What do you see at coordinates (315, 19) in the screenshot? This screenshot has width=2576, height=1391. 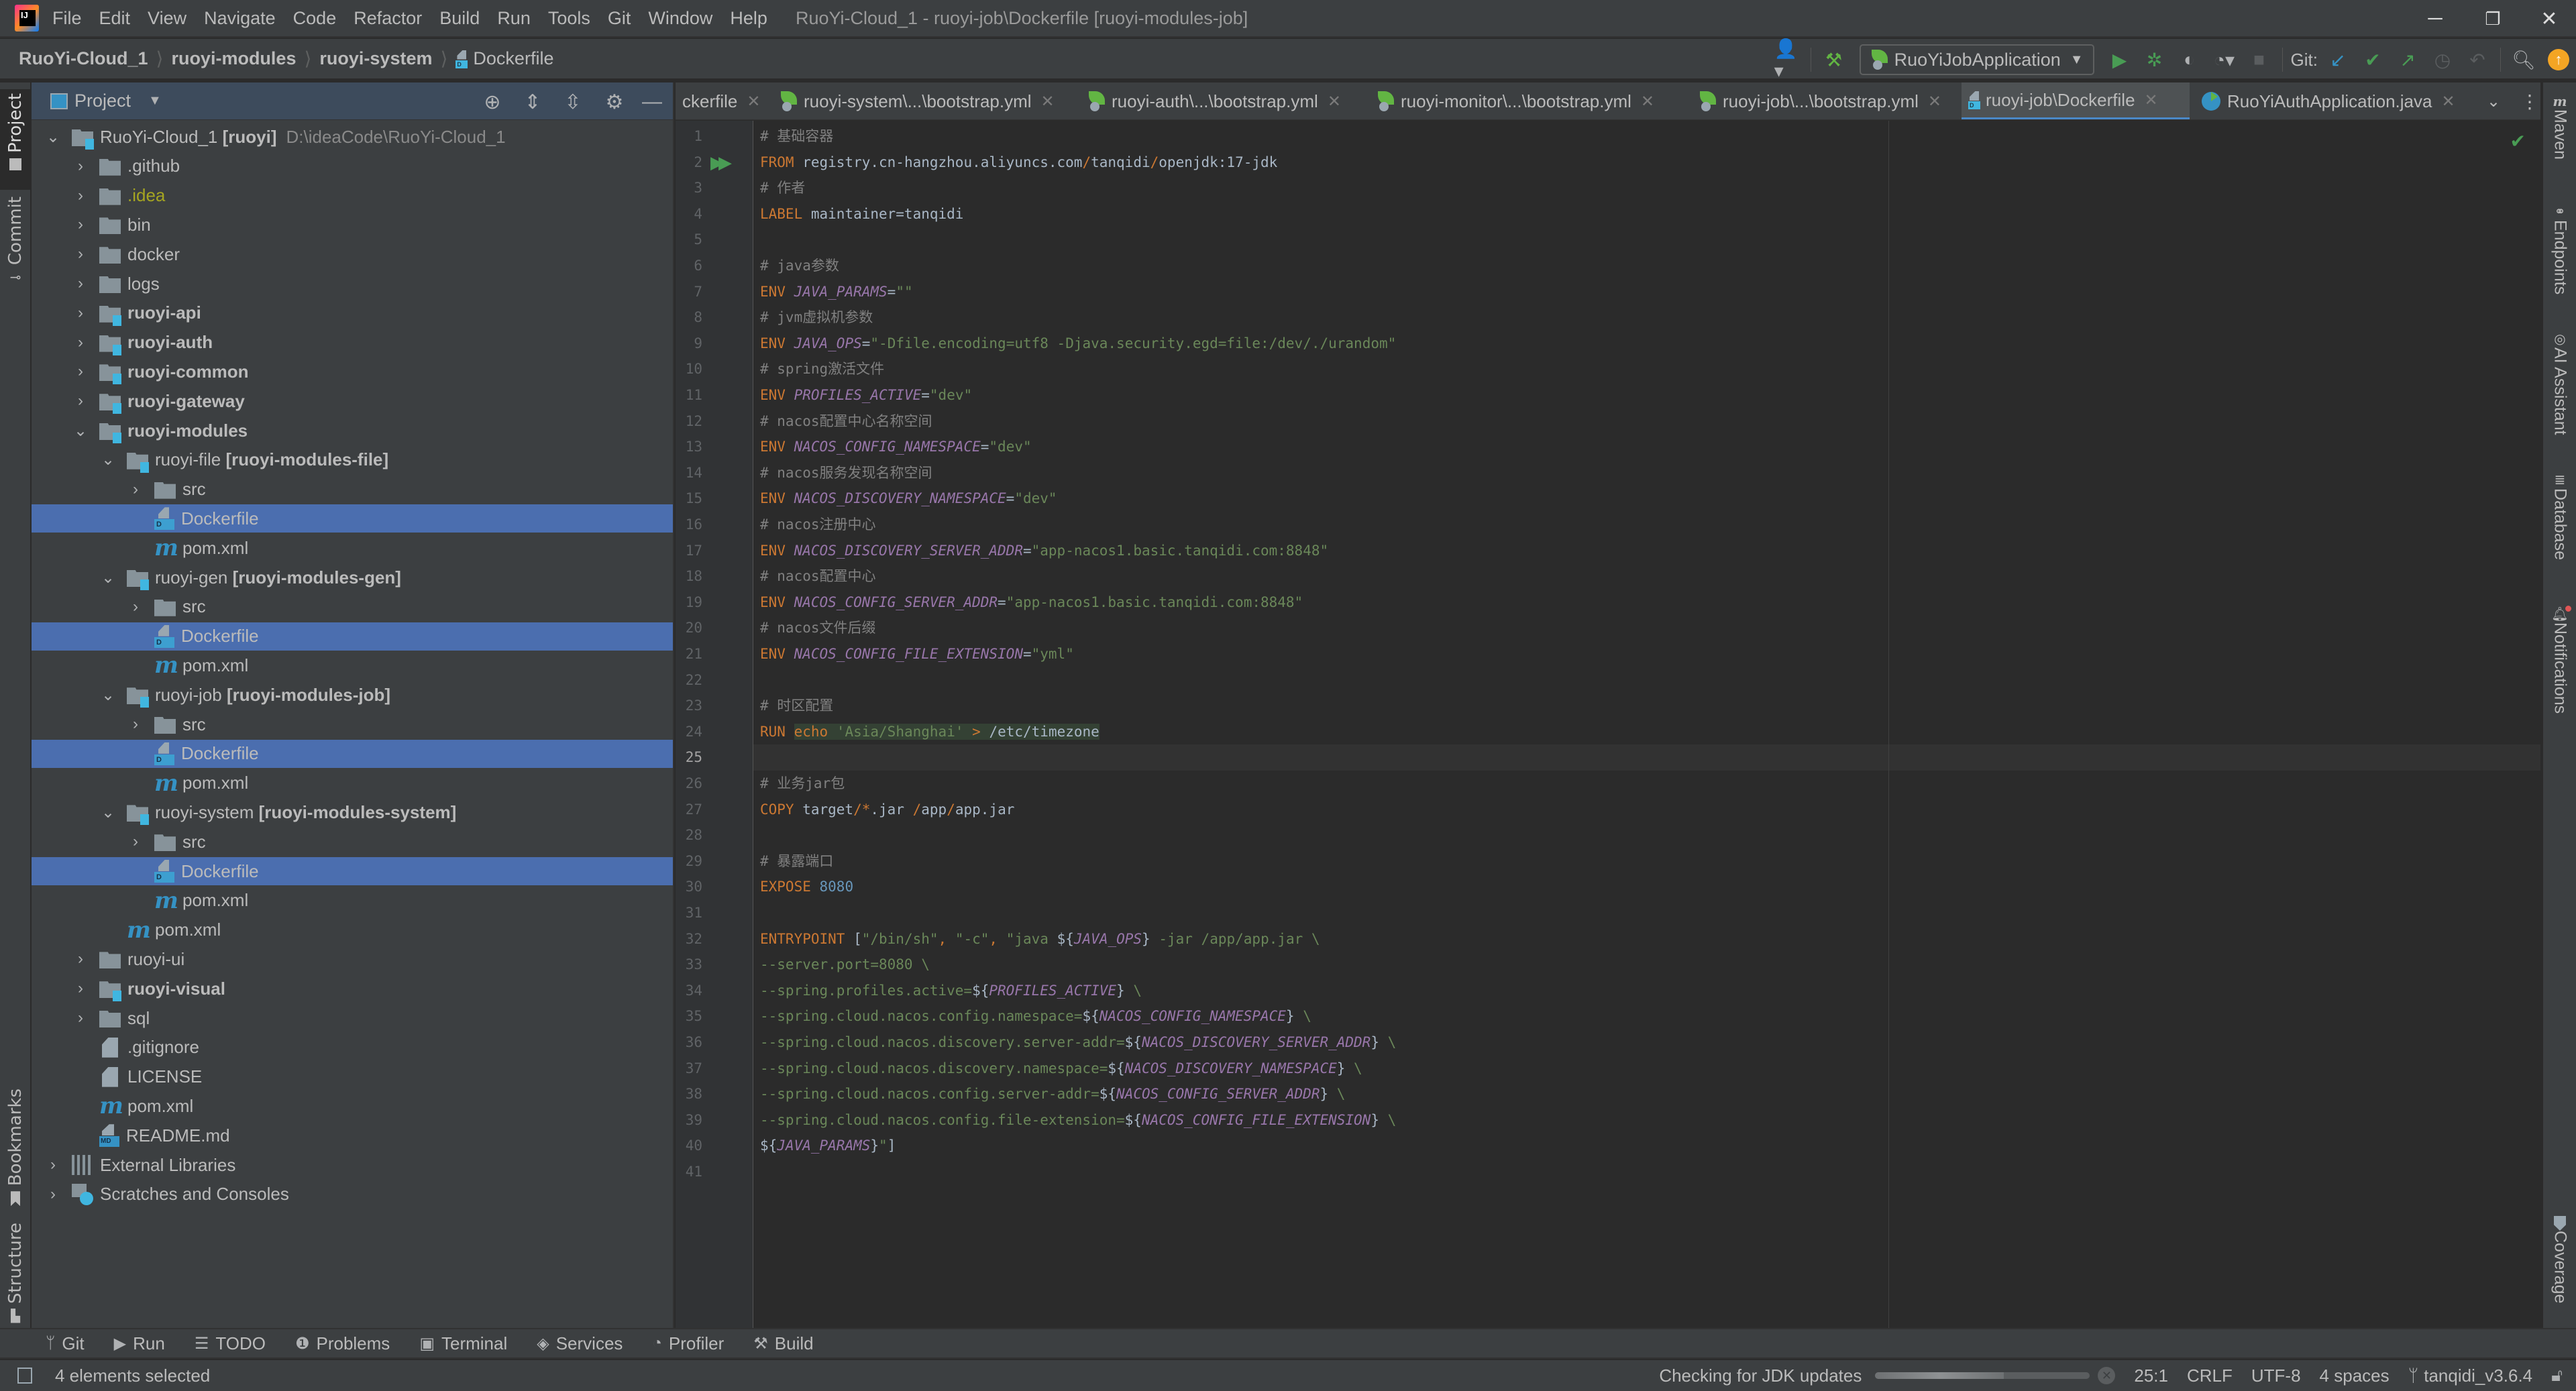 I see `menu-code: Code` at bounding box center [315, 19].